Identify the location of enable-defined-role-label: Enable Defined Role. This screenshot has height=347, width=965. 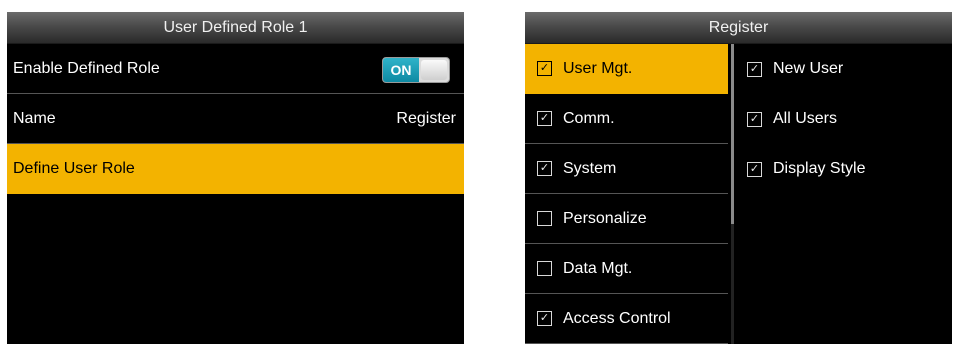
(86, 68).